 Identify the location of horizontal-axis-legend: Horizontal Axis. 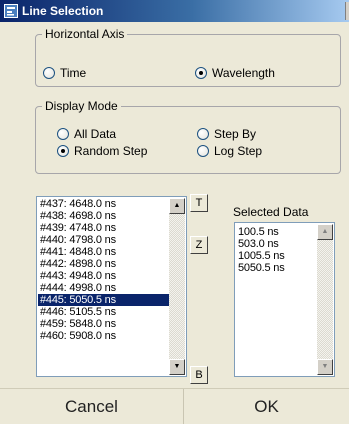
(85, 34).